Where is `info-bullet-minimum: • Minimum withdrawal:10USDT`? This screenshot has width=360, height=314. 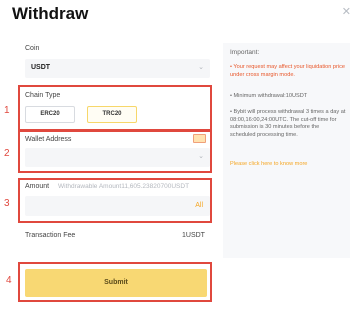
info-bullet-minimum: • Minimum withdrawal:10USDT is located at coordinates (269, 96).